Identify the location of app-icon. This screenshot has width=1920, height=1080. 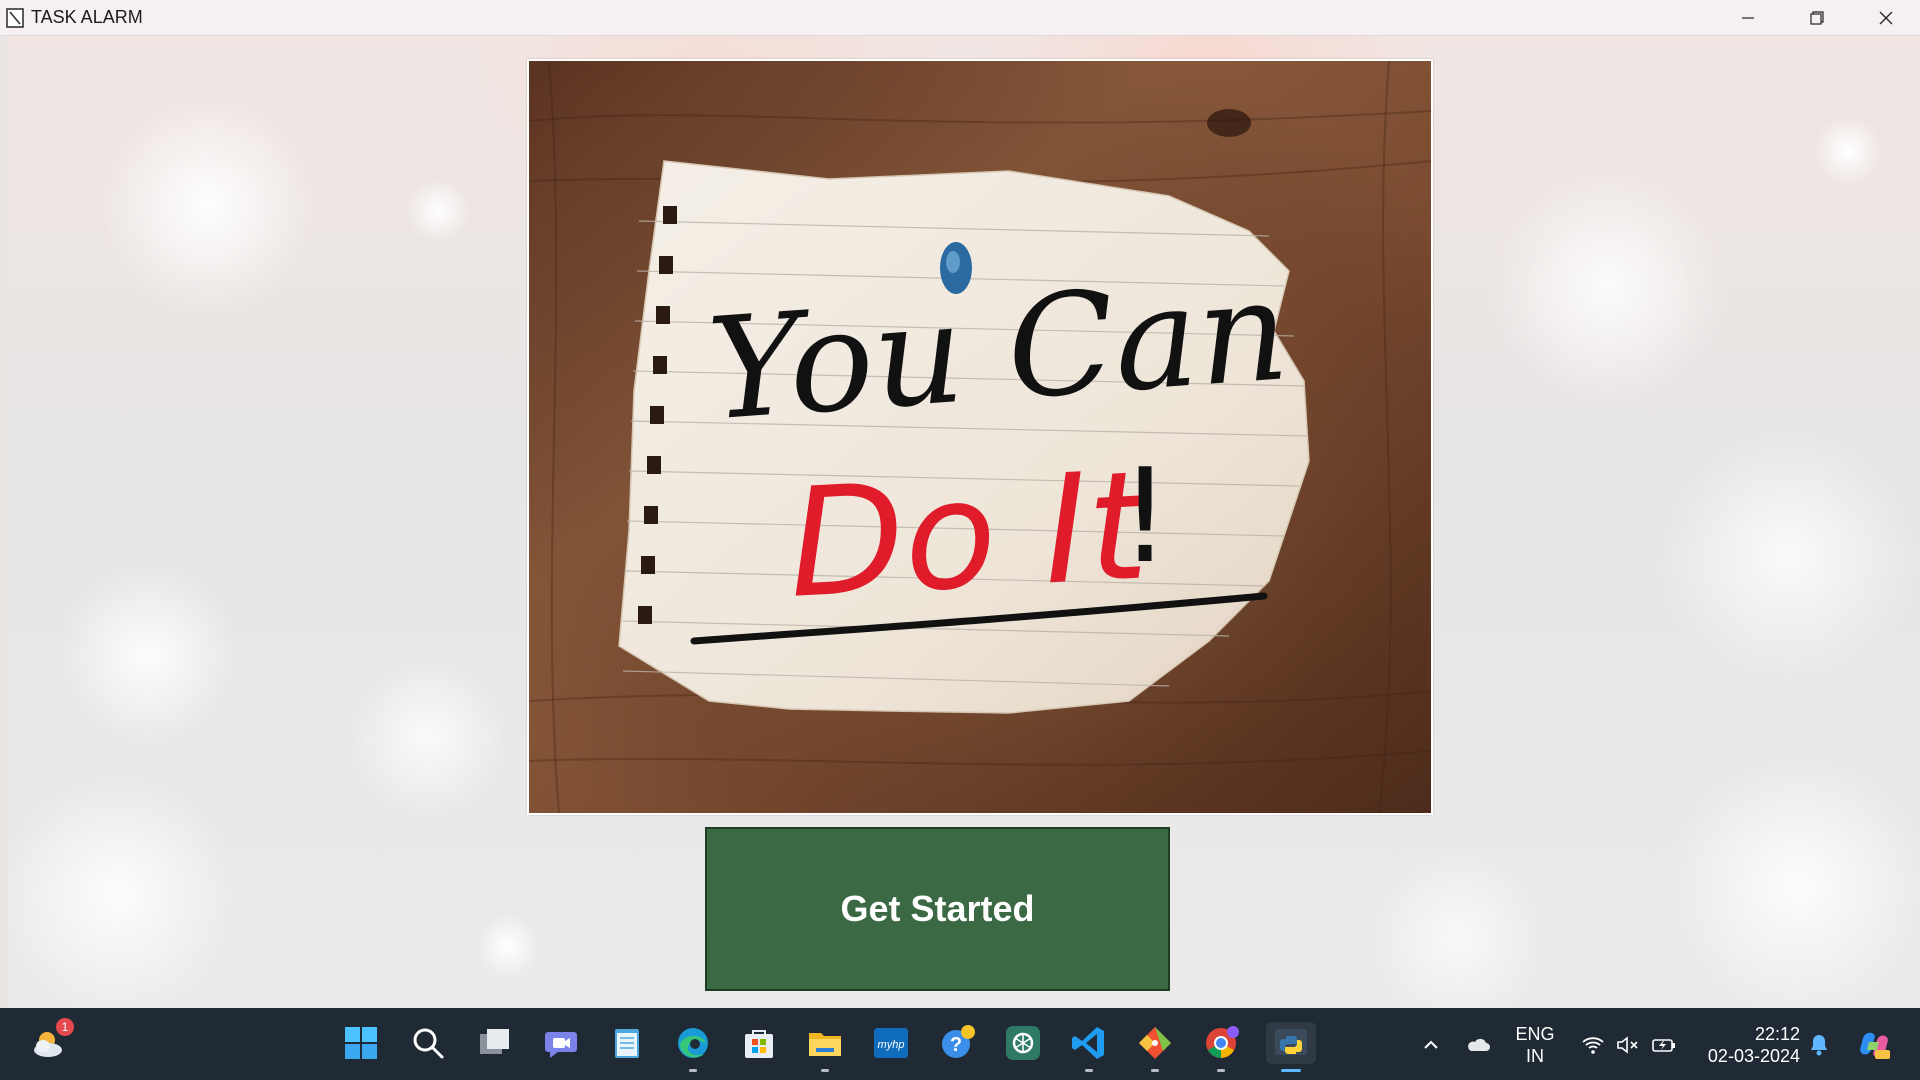
(15, 17).